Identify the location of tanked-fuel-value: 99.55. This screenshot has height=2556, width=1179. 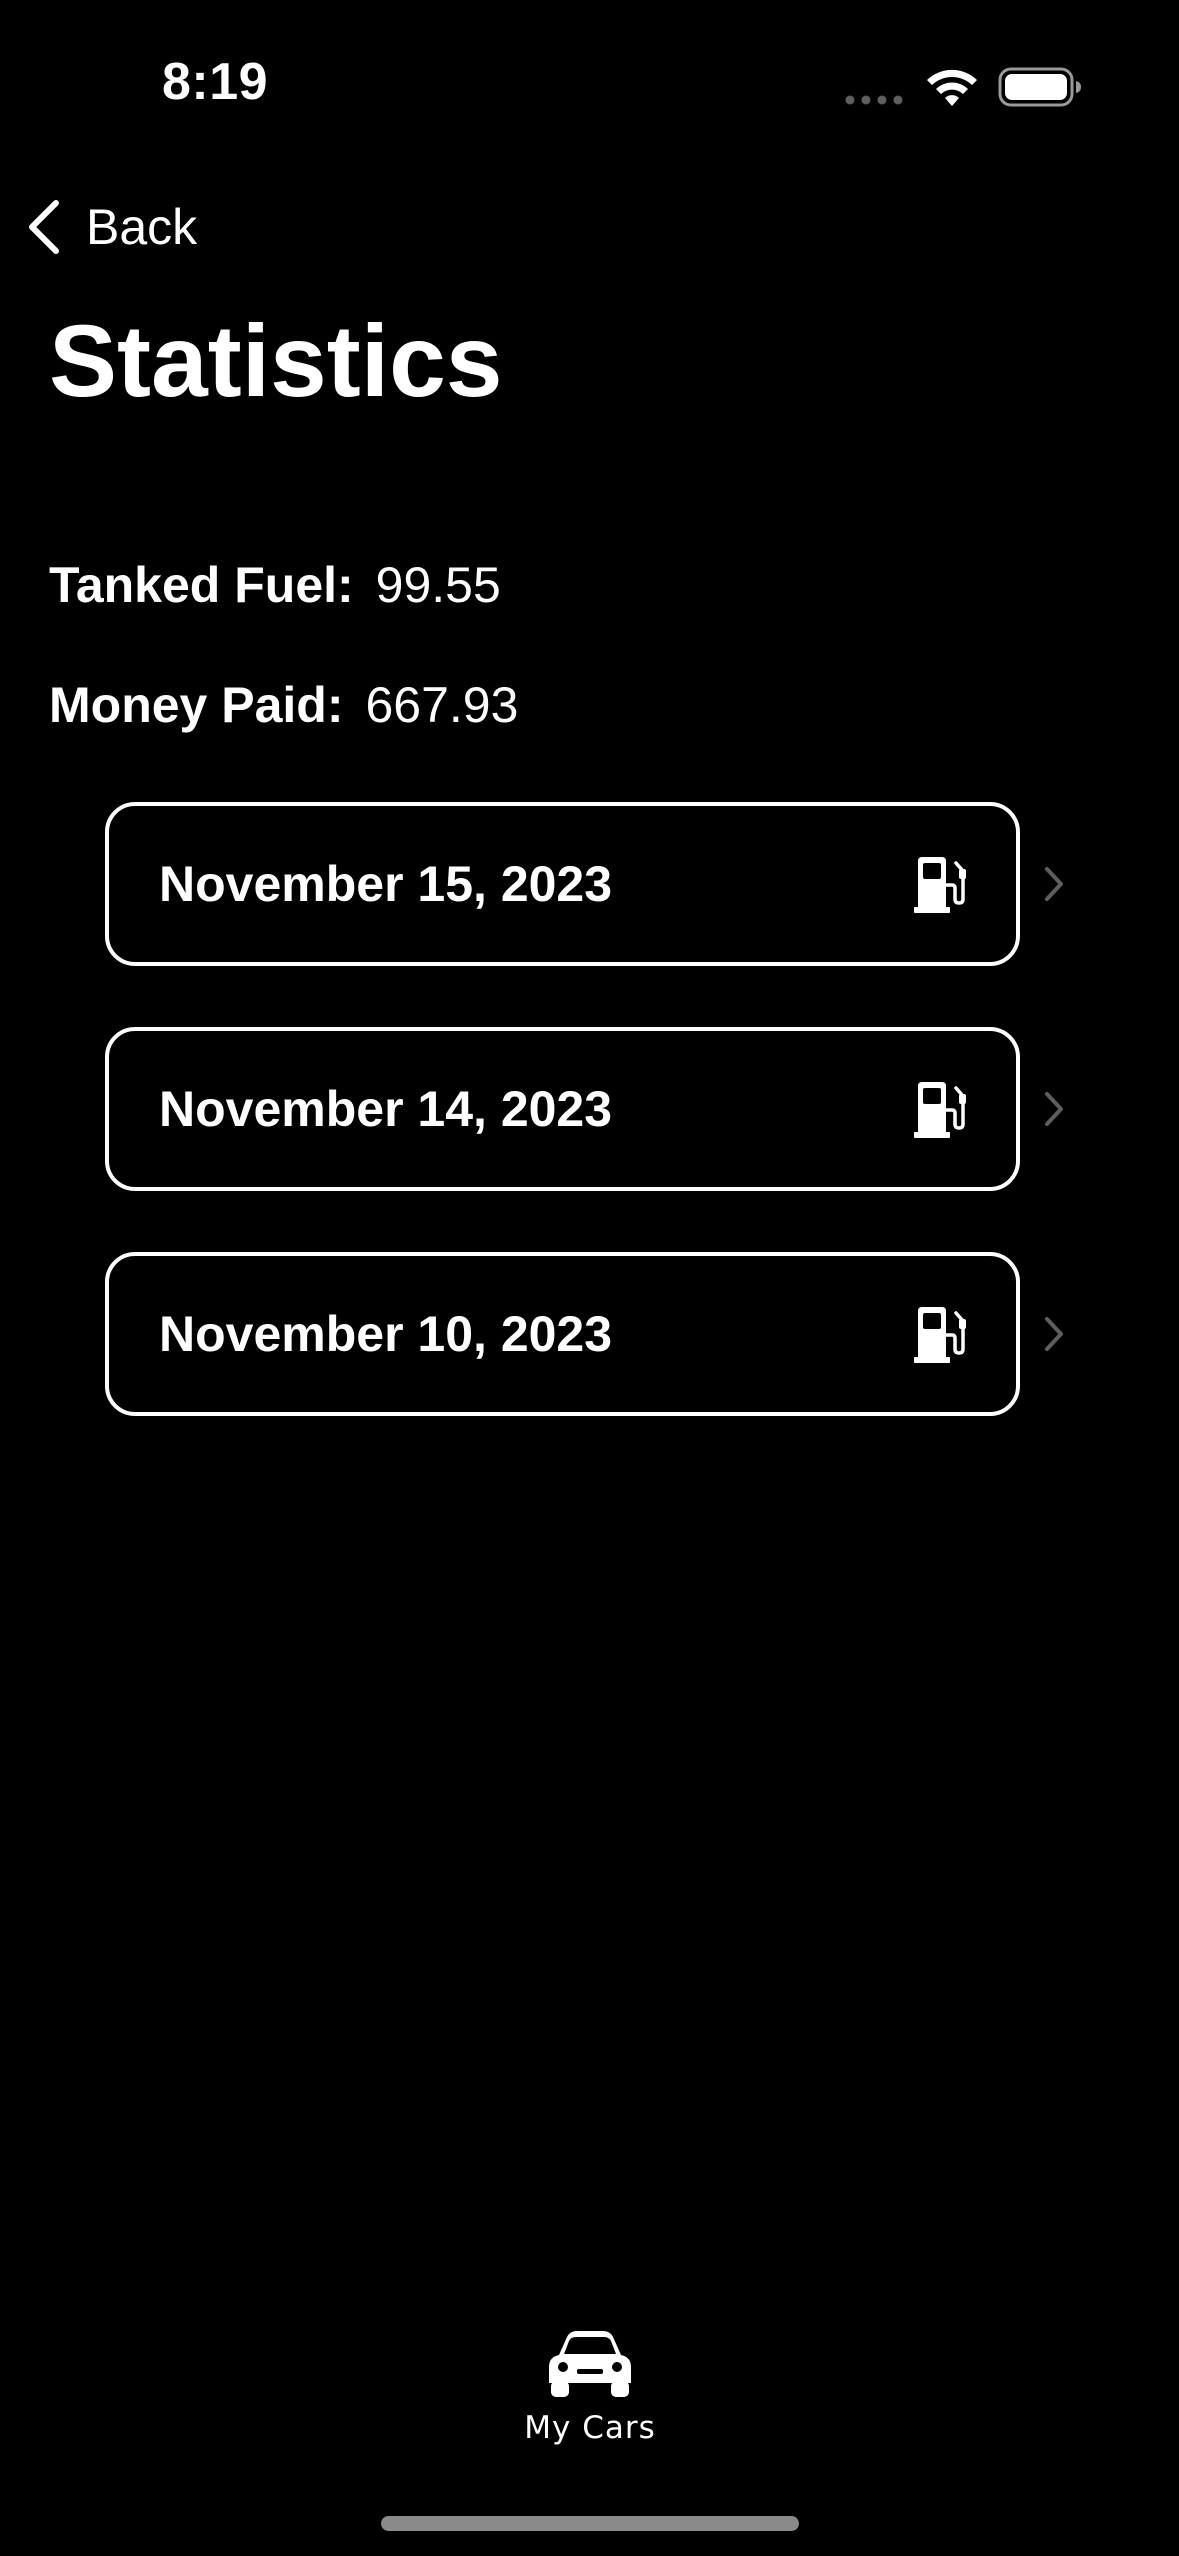
(438, 585).